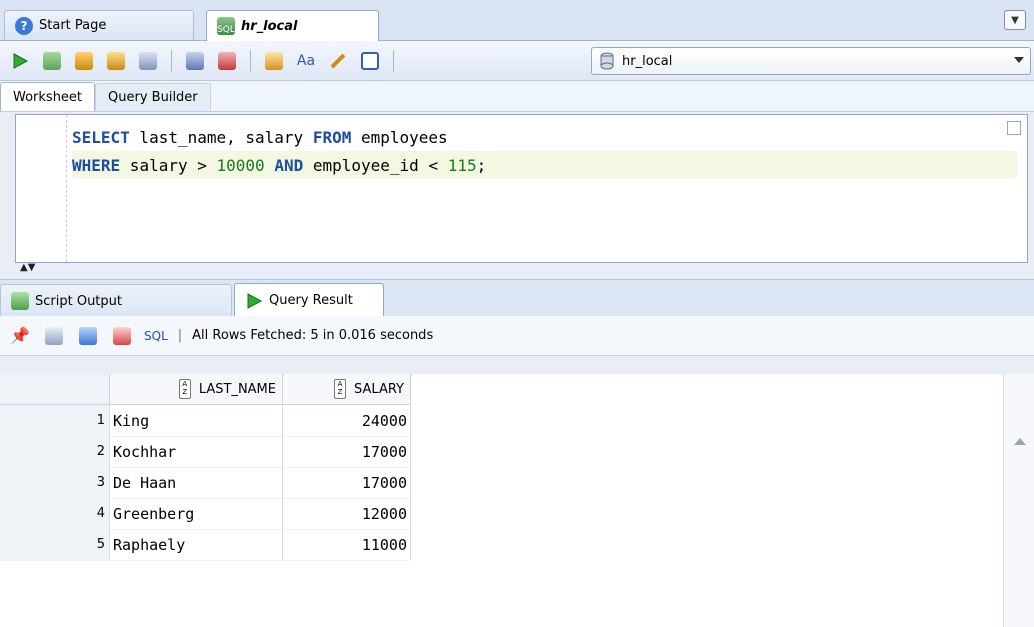 Image resolution: width=1034 pixels, height=627 pixels. What do you see at coordinates (196, 451) in the screenshot?
I see `cell-last-name: Kochhar` at bounding box center [196, 451].